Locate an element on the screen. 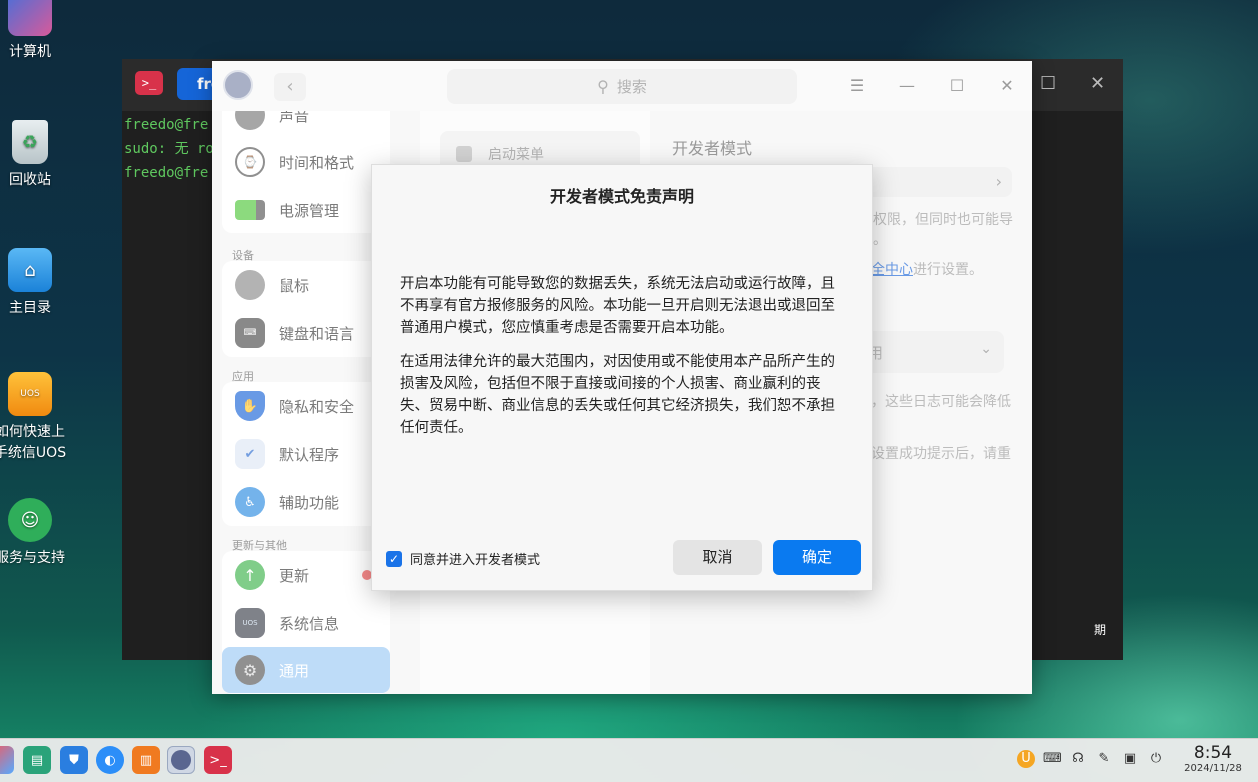 This screenshot has width=1258, height=782. support-icon: ☺ is located at coordinates (30, 520).